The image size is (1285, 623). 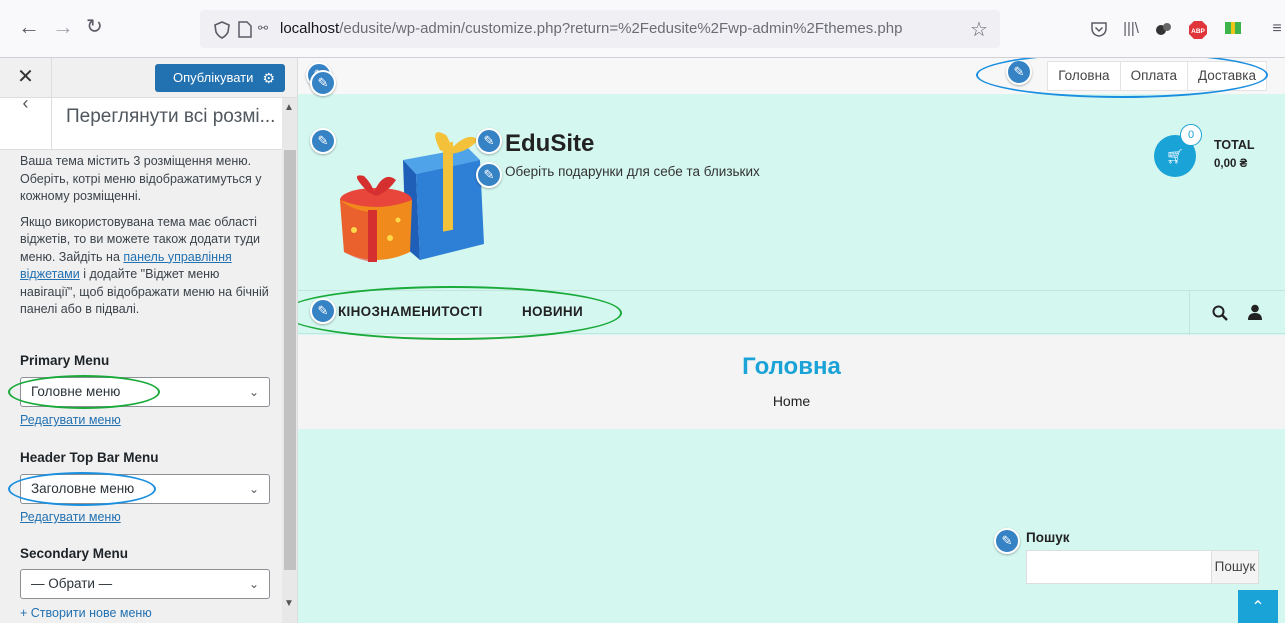 I want to click on site-tagline: Оберіть подарунки для себе та близьких, so click(x=632, y=171).